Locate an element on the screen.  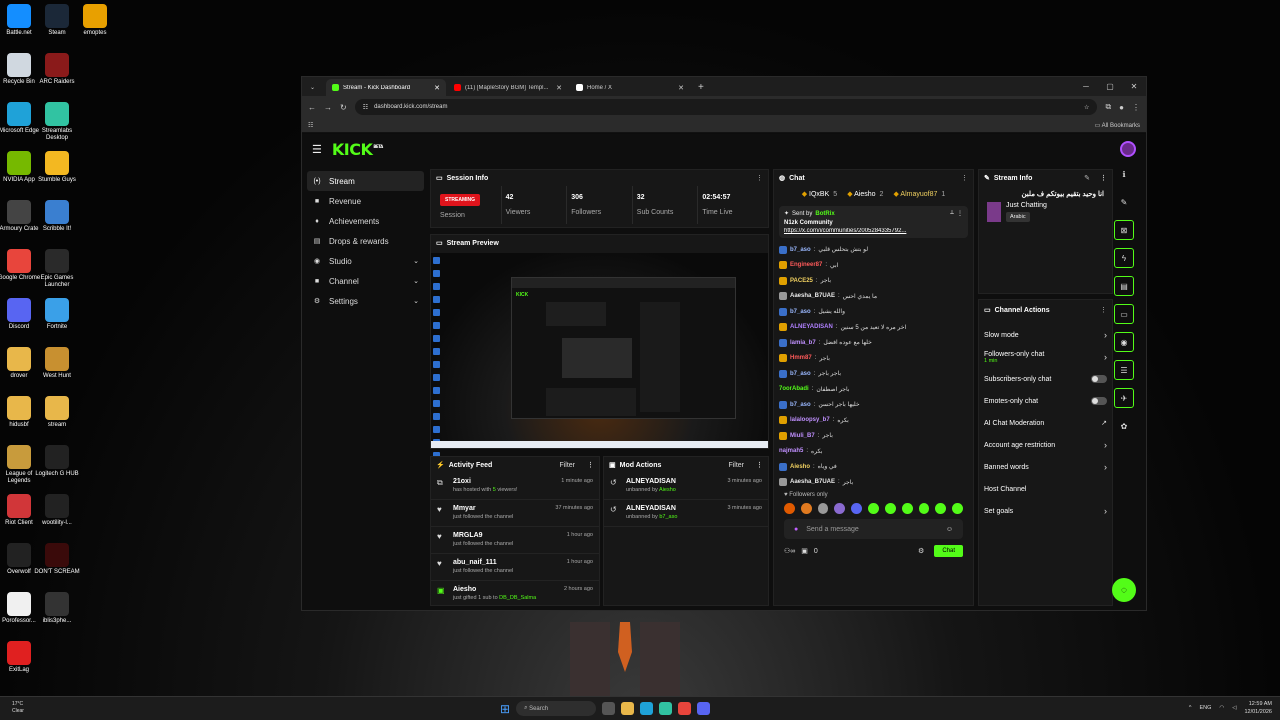
wifi-icon: ◠ is located at coordinates (1221, 708).